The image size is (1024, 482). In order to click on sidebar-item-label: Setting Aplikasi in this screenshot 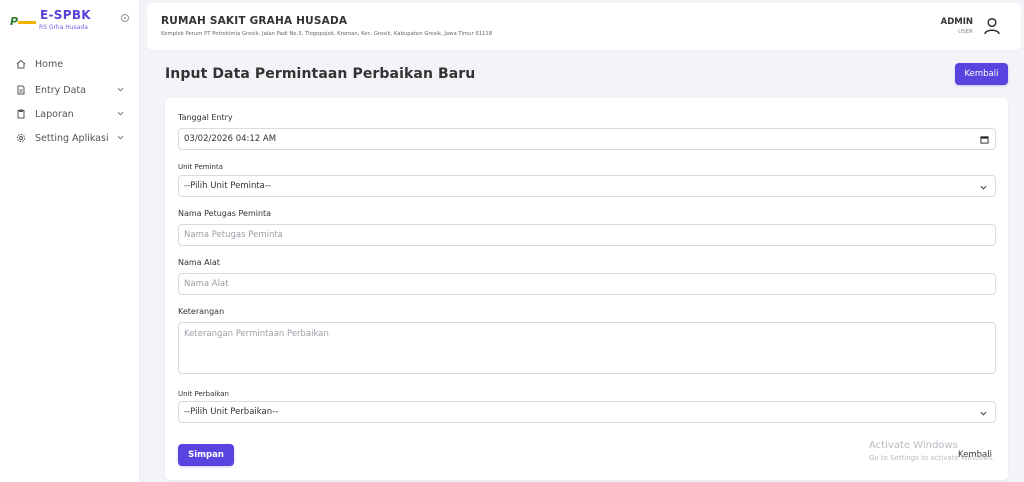, I will do `click(72, 138)`.